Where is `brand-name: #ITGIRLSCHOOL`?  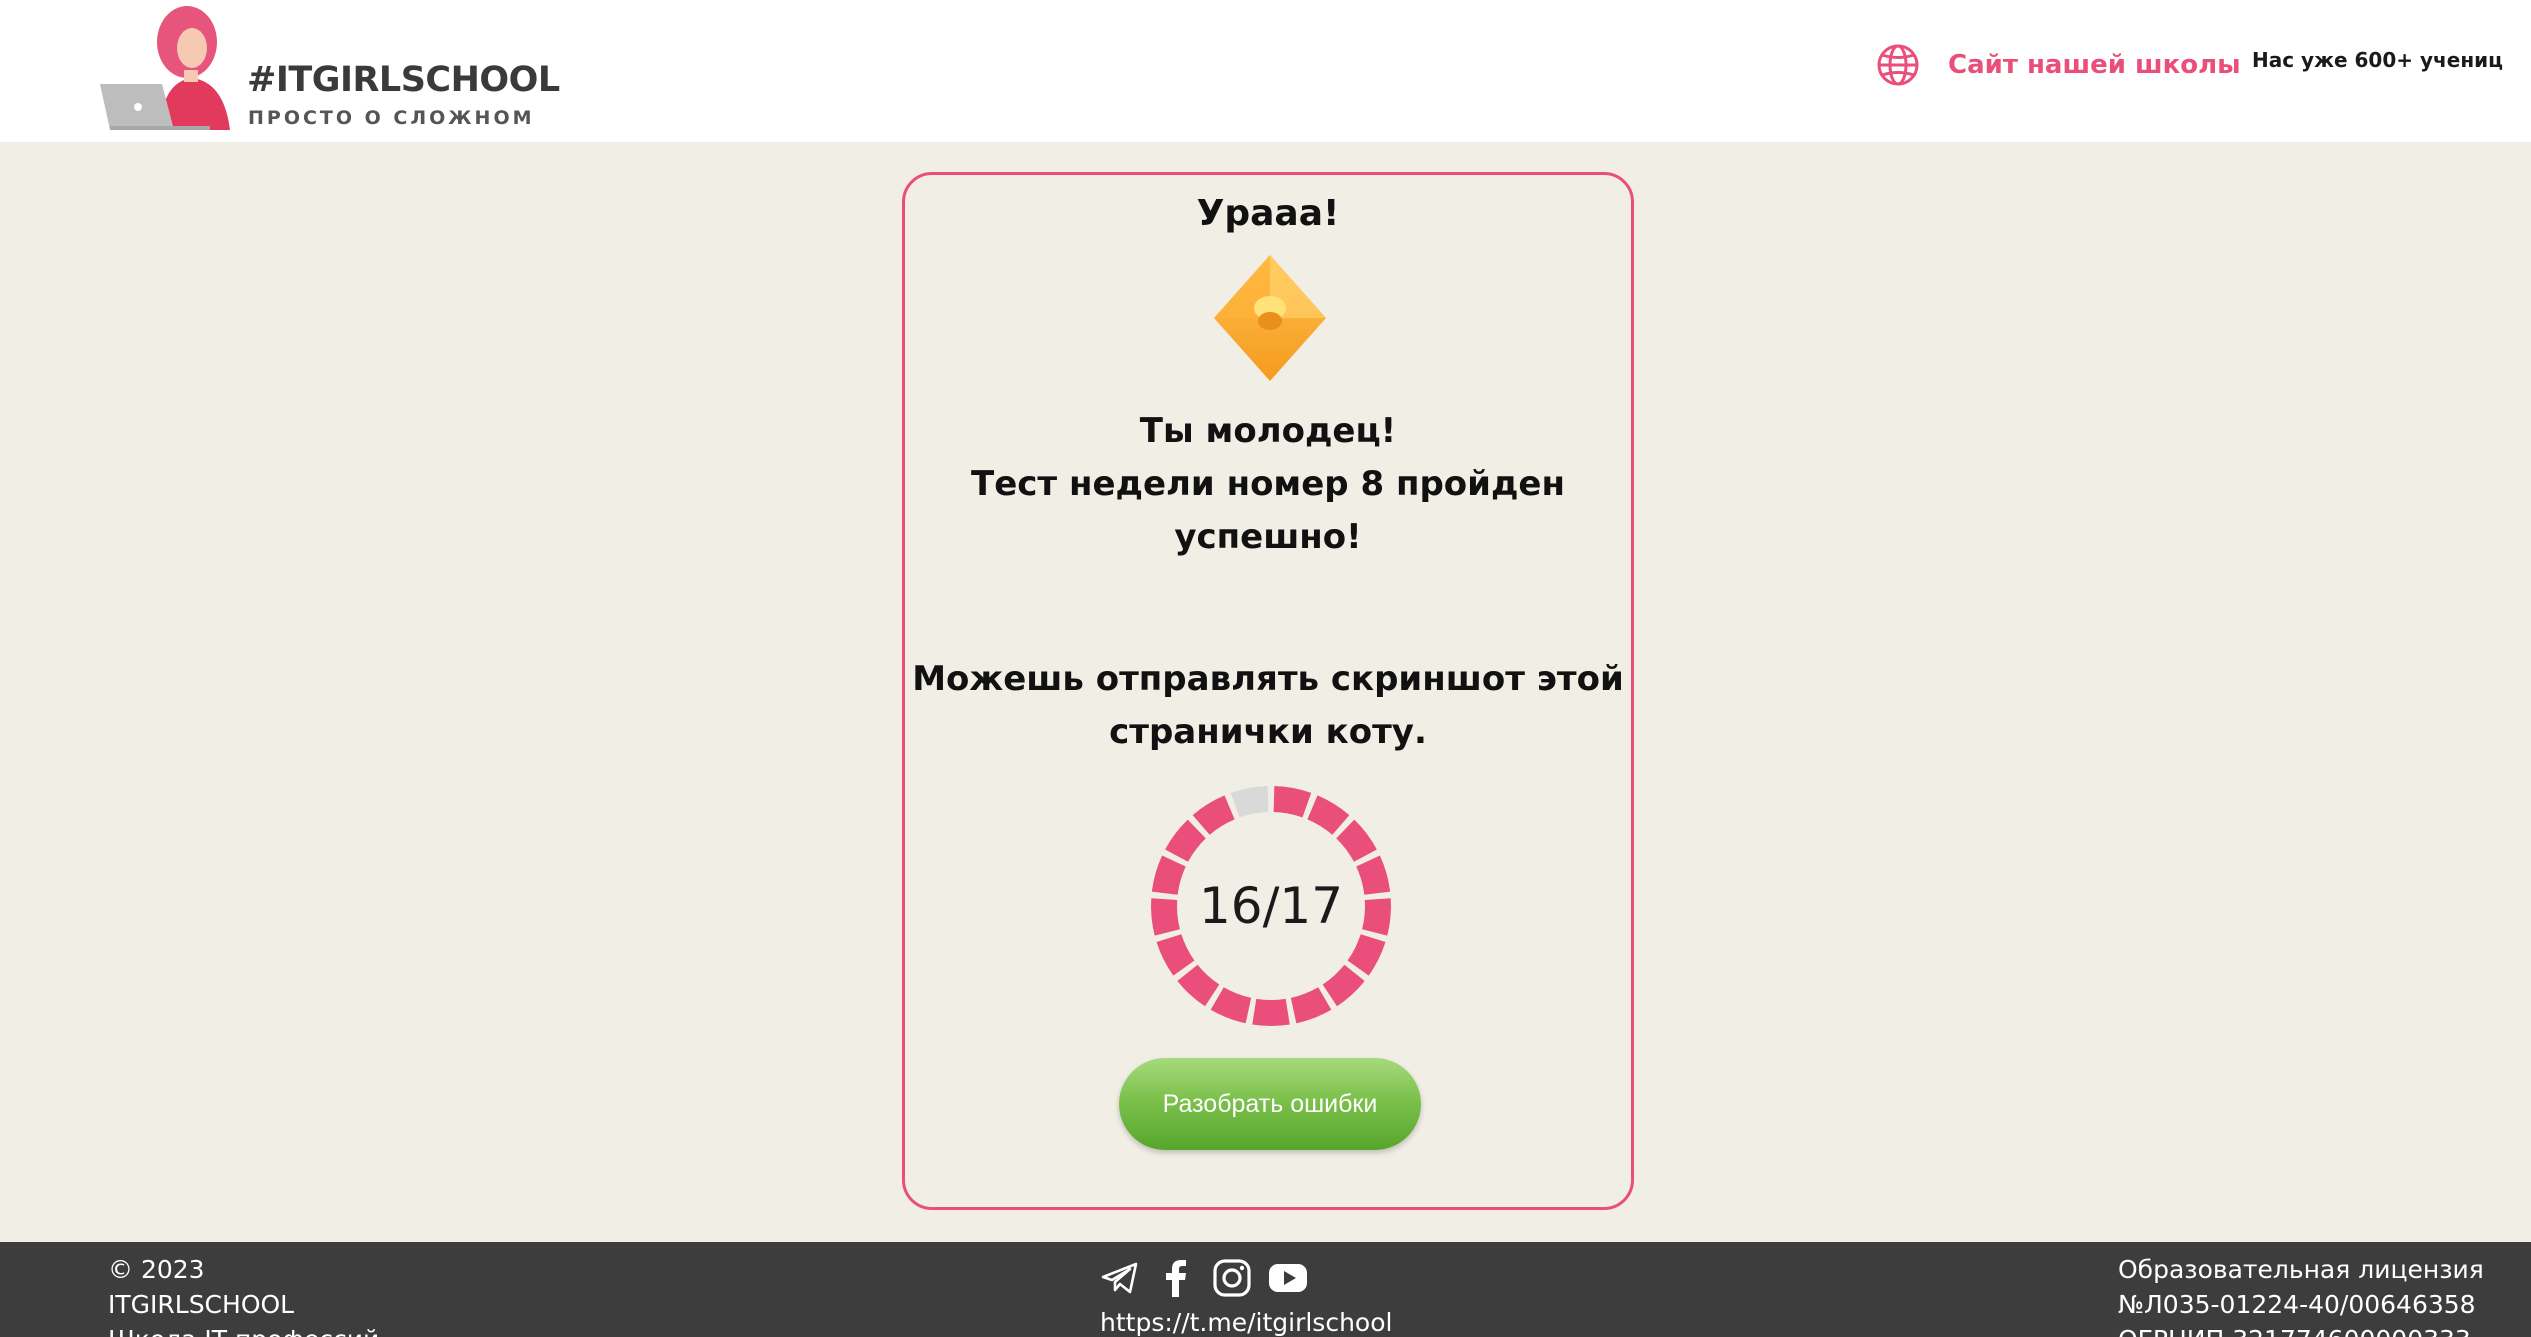
brand-name: #ITGIRLSCHOOL is located at coordinates (403, 80).